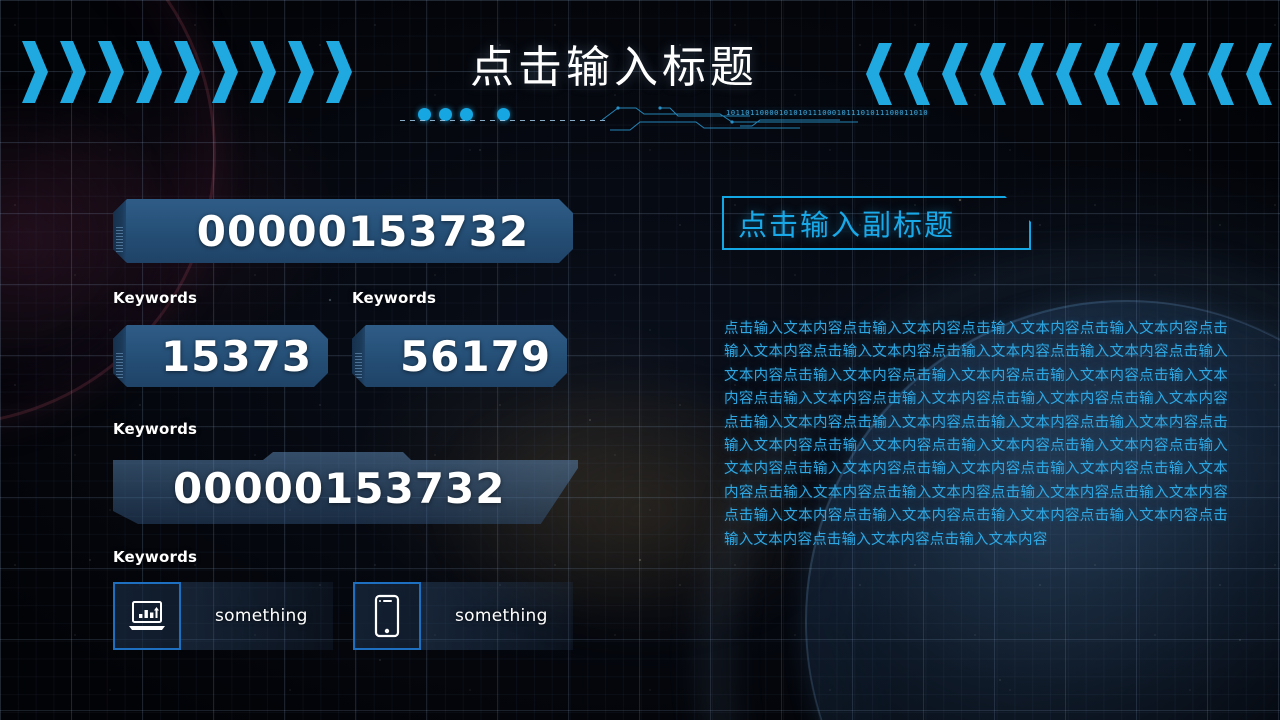 The height and width of the screenshot is (720, 1280). I want to click on laptop-chart-icon-box, so click(147, 616).